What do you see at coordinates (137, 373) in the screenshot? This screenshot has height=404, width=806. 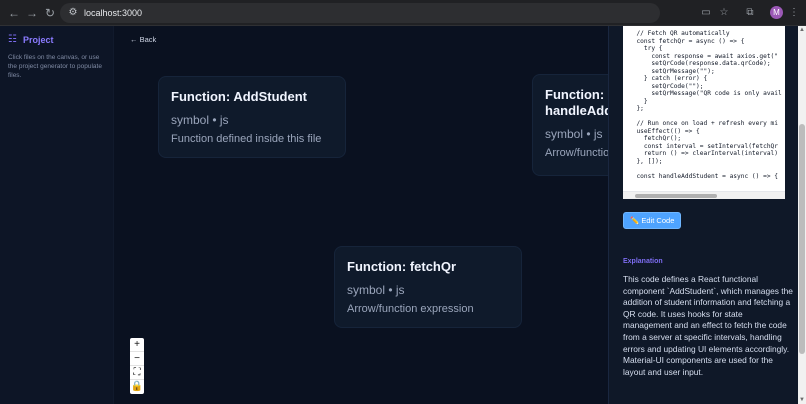 I see `fit-view-button: ⛶` at bounding box center [137, 373].